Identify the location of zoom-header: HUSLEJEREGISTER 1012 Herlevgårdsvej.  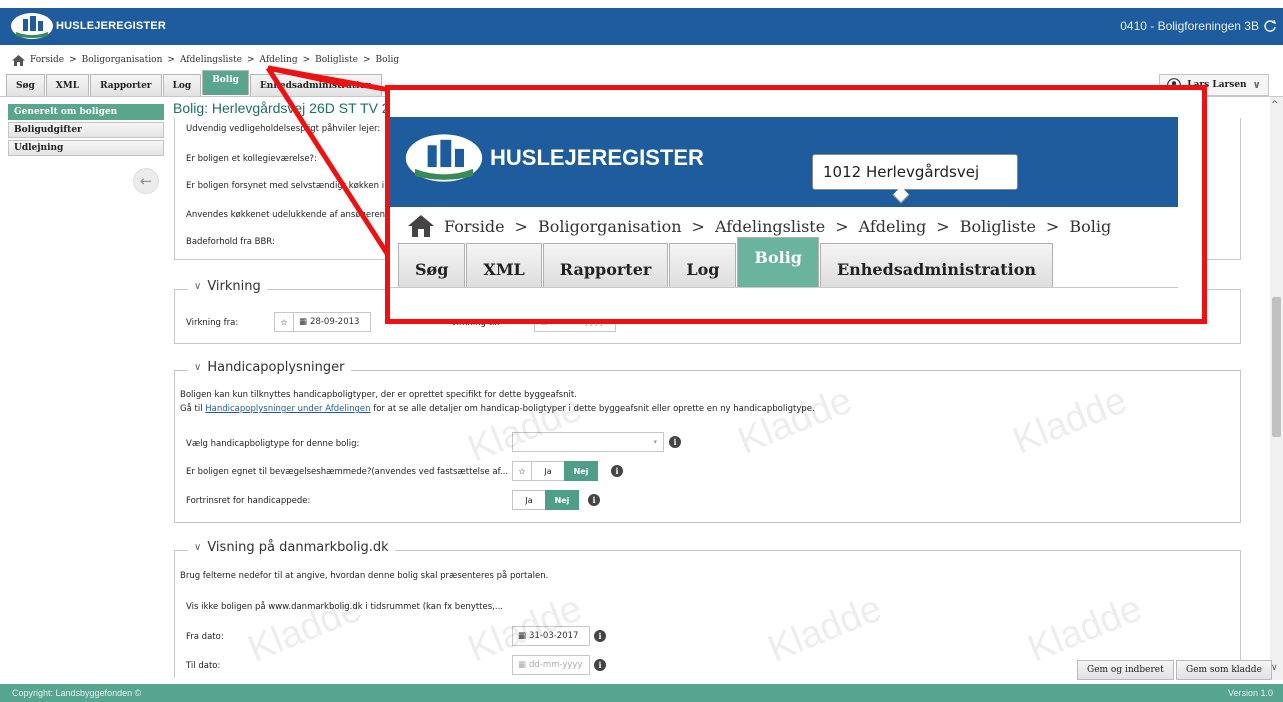
(784, 162).